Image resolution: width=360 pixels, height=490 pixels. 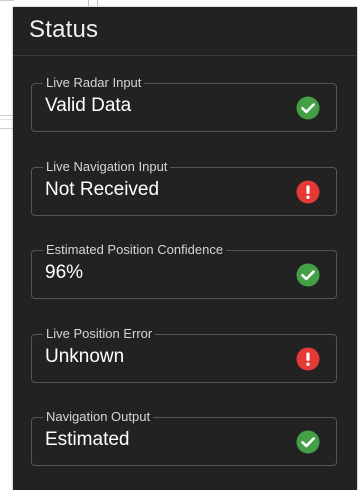 What do you see at coordinates (184, 187) in the screenshot?
I see `field-live-navigation-input: Live Navigation Input Not Received` at bounding box center [184, 187].